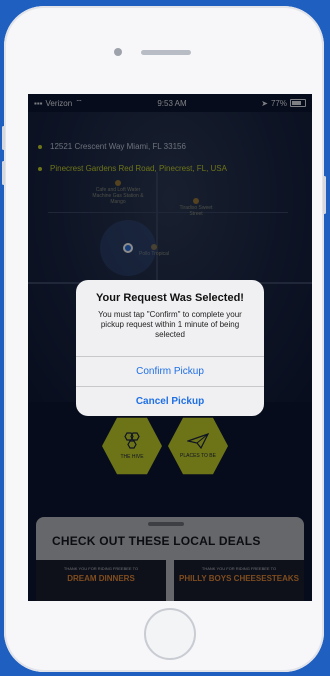  I want to click on power-button, so click(324, 195).